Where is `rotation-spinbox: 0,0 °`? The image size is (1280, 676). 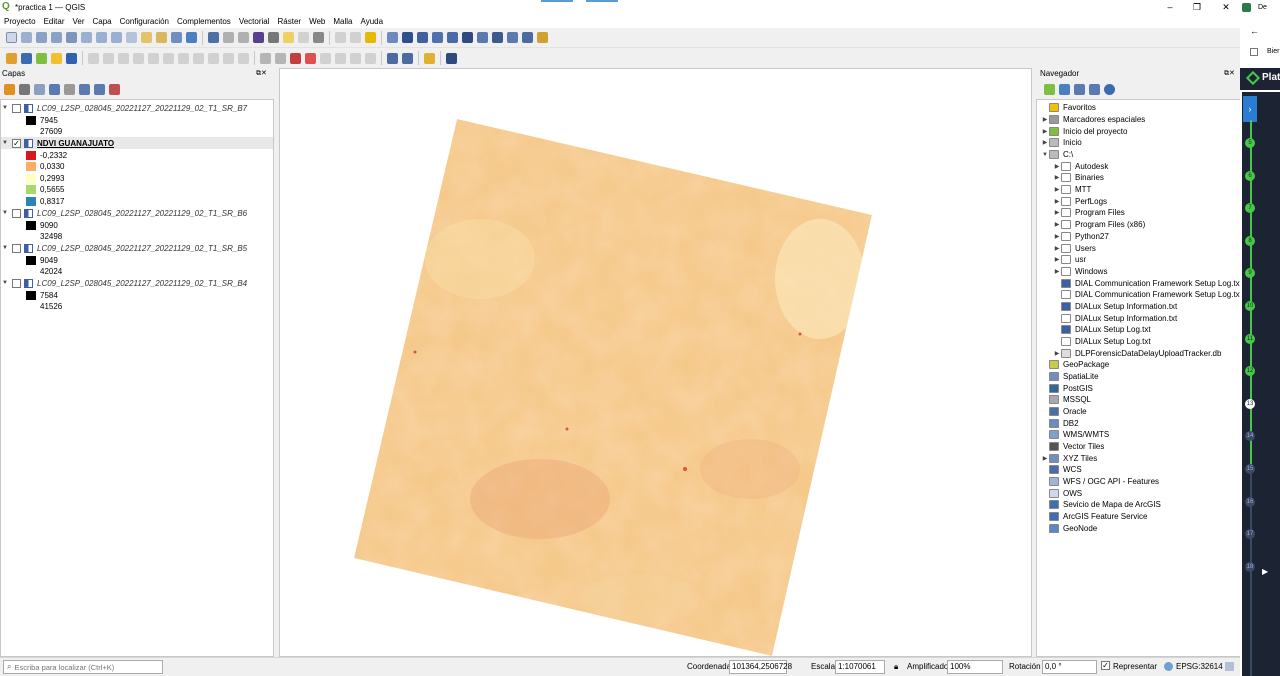
rotation-spinbox: 0,0 ° is located at coordinates (1069, 667).